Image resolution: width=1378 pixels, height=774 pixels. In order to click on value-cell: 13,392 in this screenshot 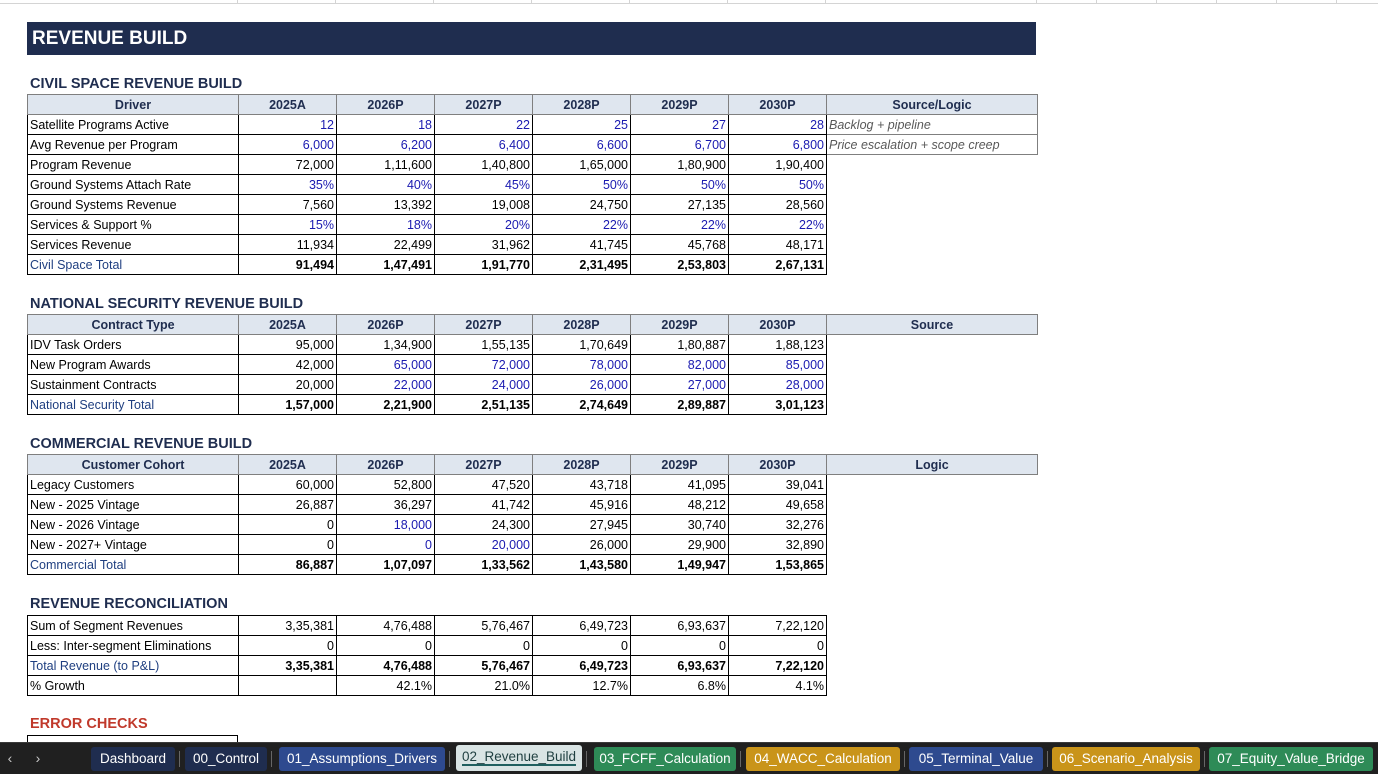, I will do `click(385, 204)`.